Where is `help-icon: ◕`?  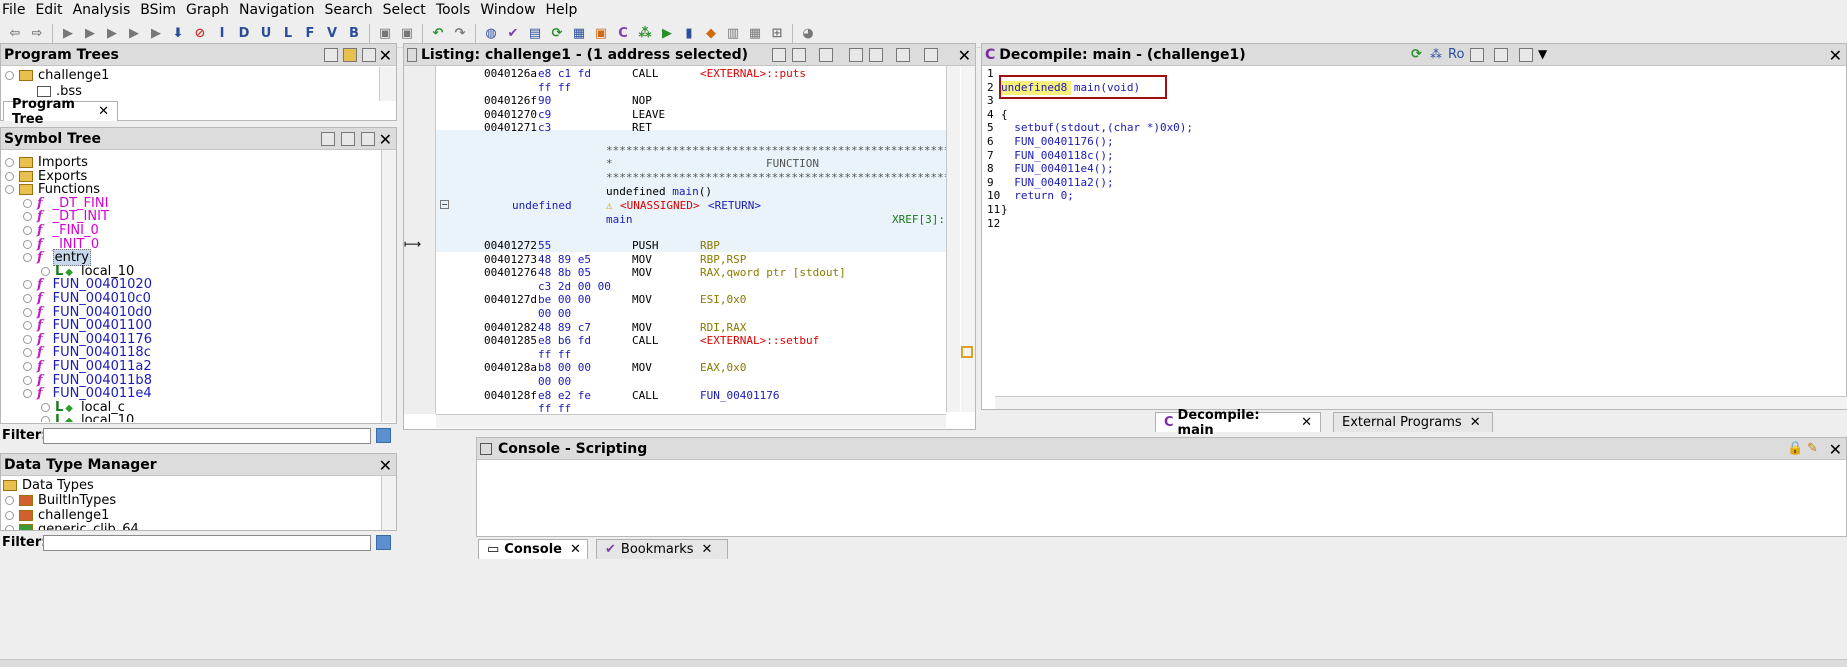
help-icon: ◕ is located at coordinates (808, 34).